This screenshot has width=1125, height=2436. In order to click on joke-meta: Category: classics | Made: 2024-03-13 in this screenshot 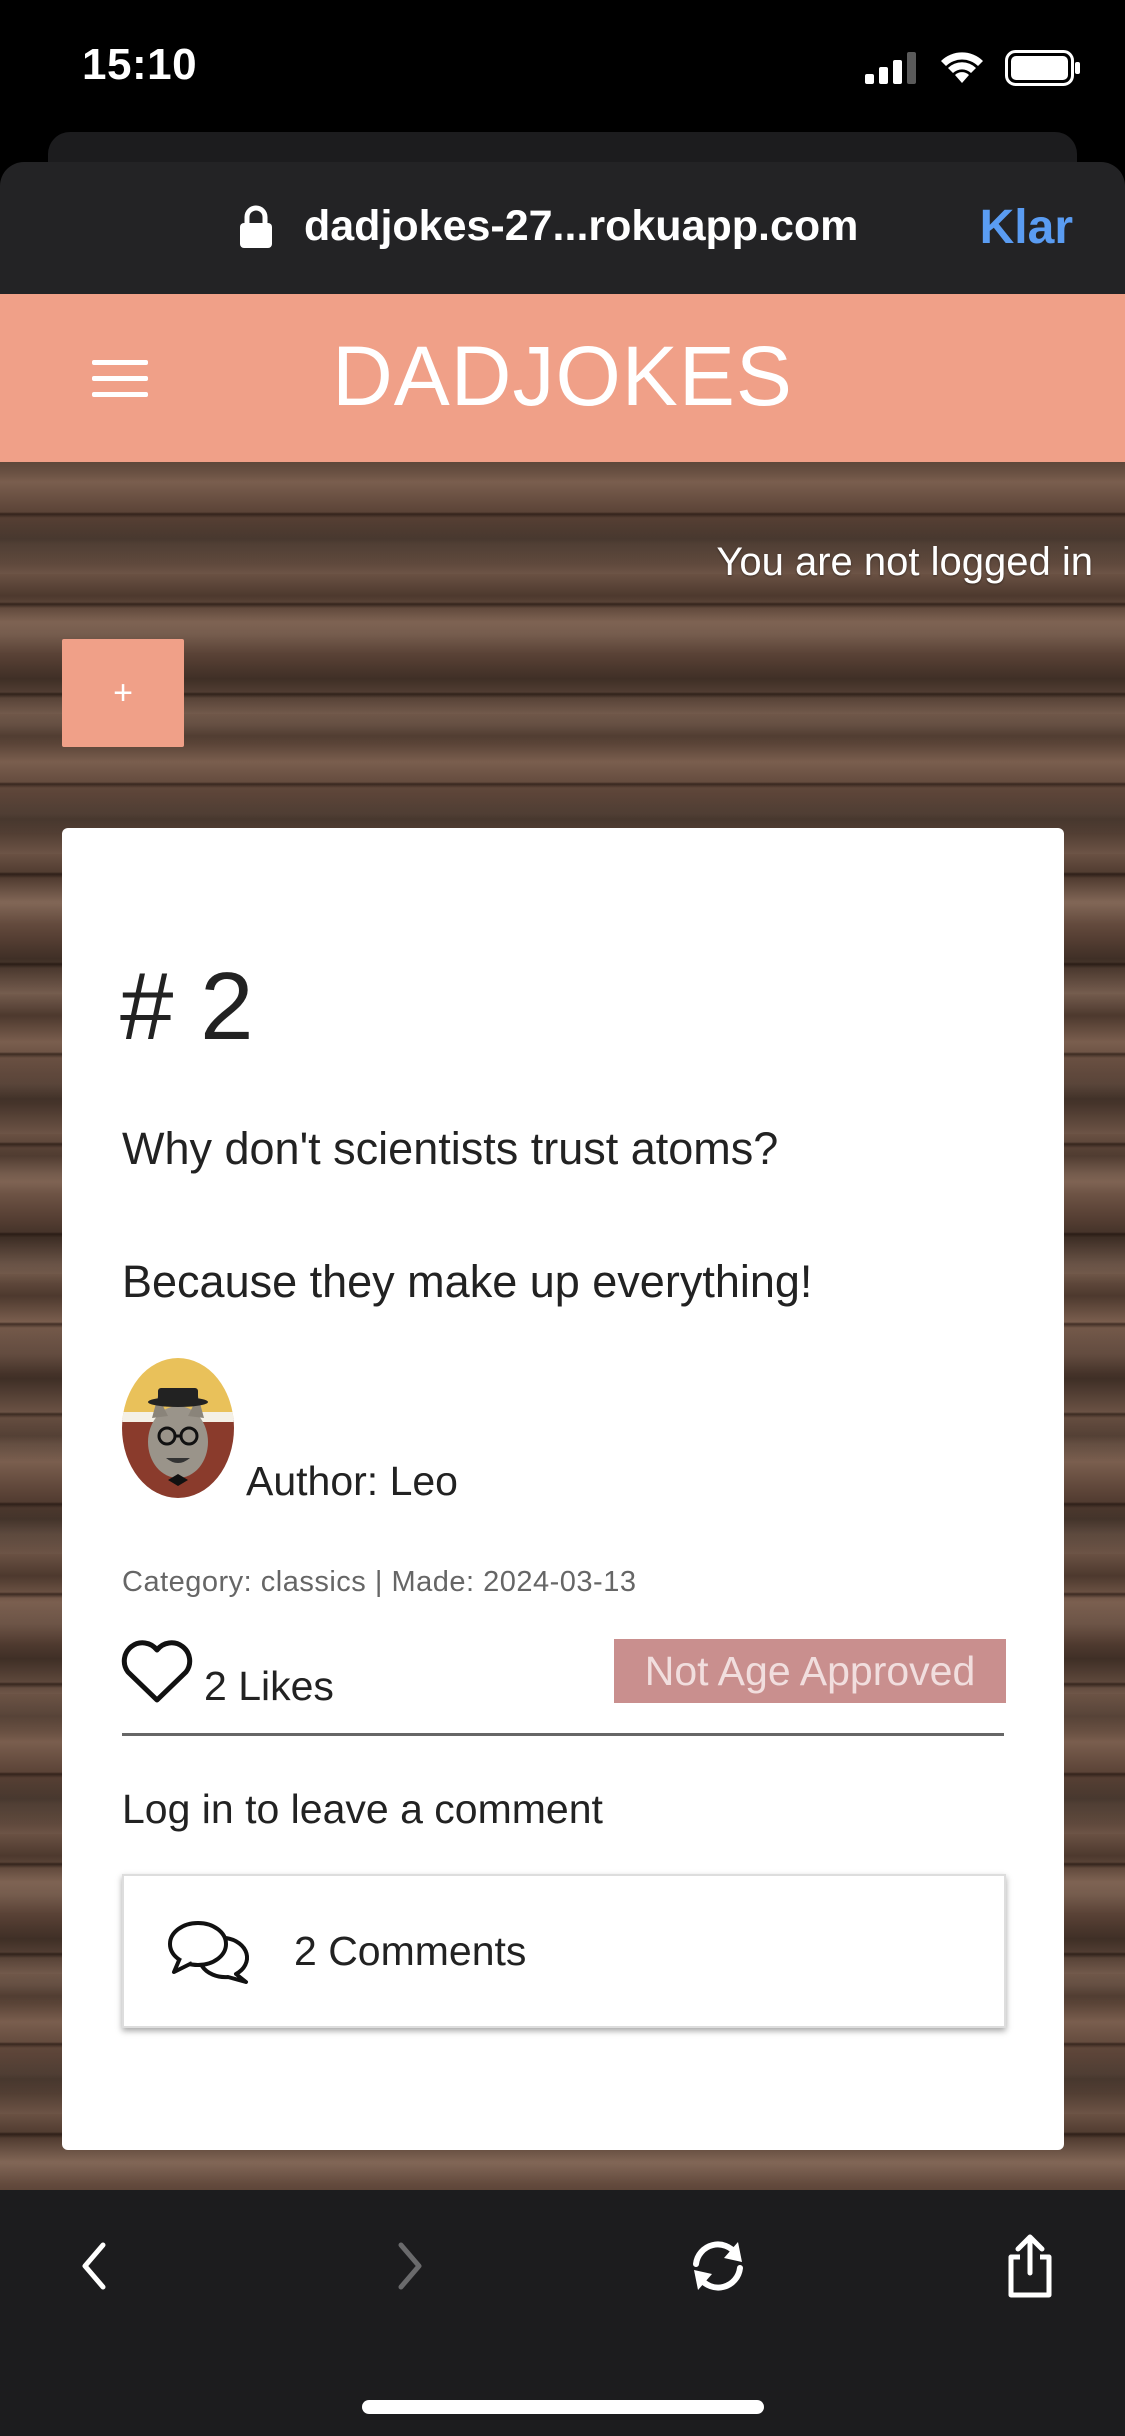, I will do `click(379, 1582)`.